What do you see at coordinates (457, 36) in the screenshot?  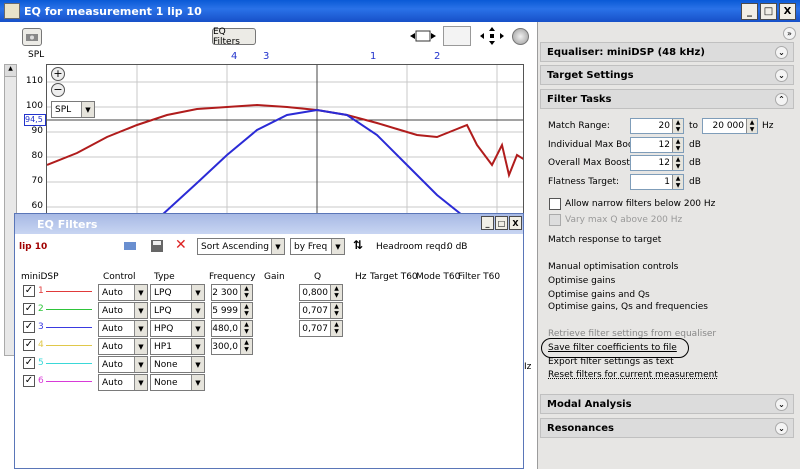 I see `layout-icon` at bounding box center [457, 36].